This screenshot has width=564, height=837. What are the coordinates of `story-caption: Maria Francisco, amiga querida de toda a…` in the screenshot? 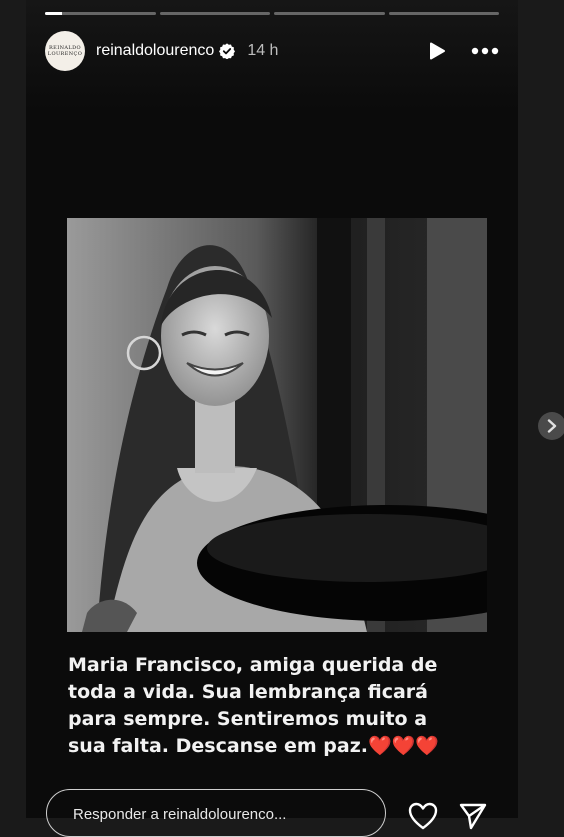 It's located at (253, 705).